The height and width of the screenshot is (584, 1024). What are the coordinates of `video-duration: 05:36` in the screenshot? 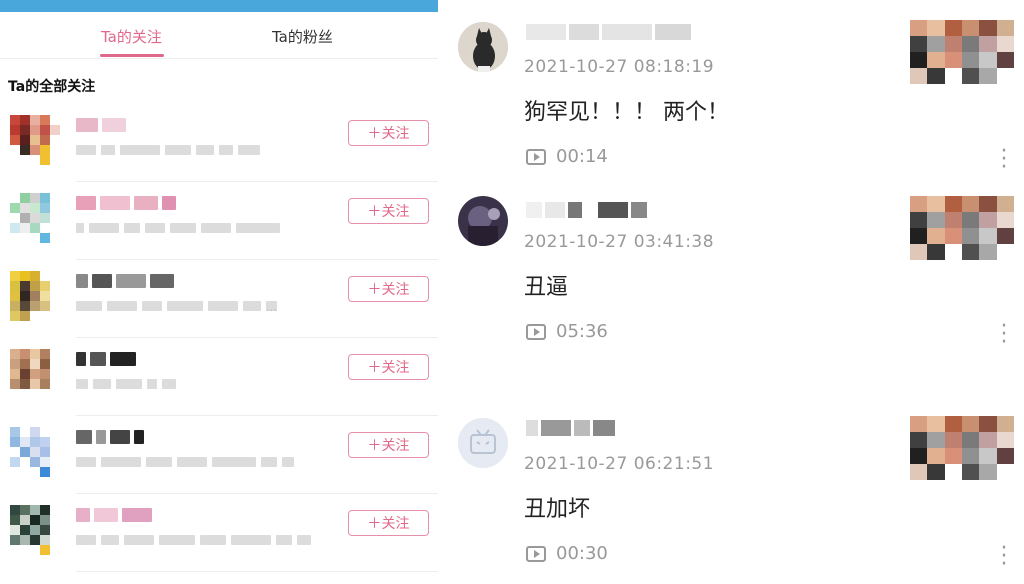 It's located at (567, 331).